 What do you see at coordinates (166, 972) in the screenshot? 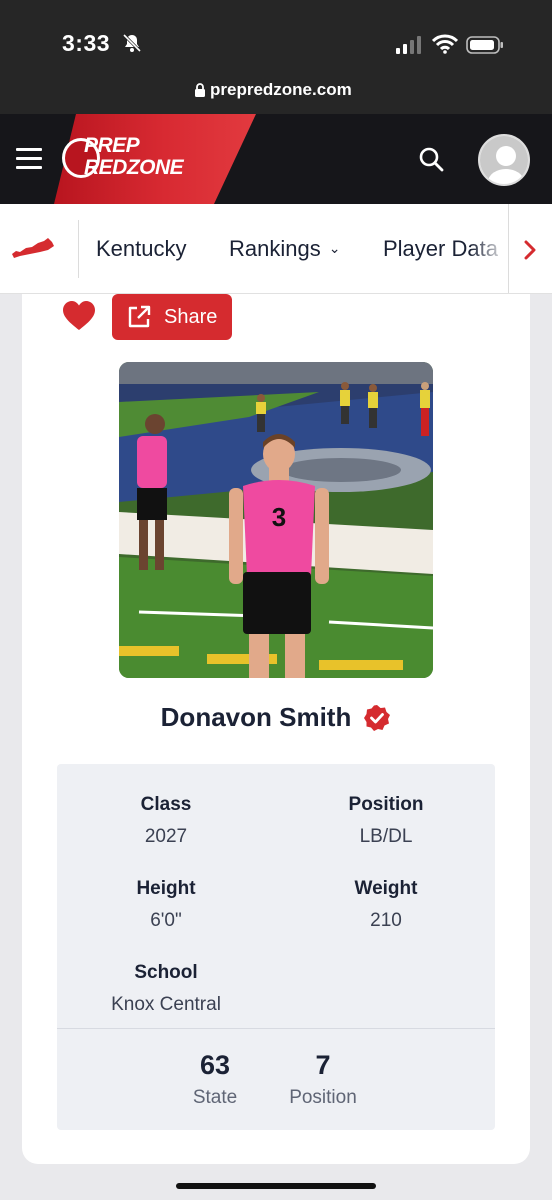
I see `school-label: School` at bounding box center [166, 972].